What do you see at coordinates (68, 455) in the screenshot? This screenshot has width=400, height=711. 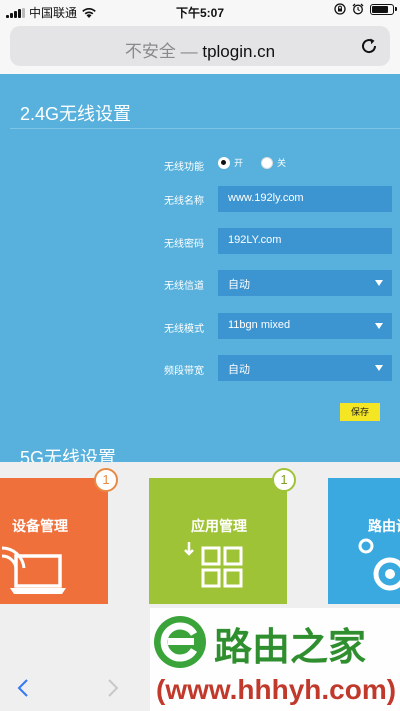 I see `section-title-5g: 5G无线设置` at bounding box center [68, 455].